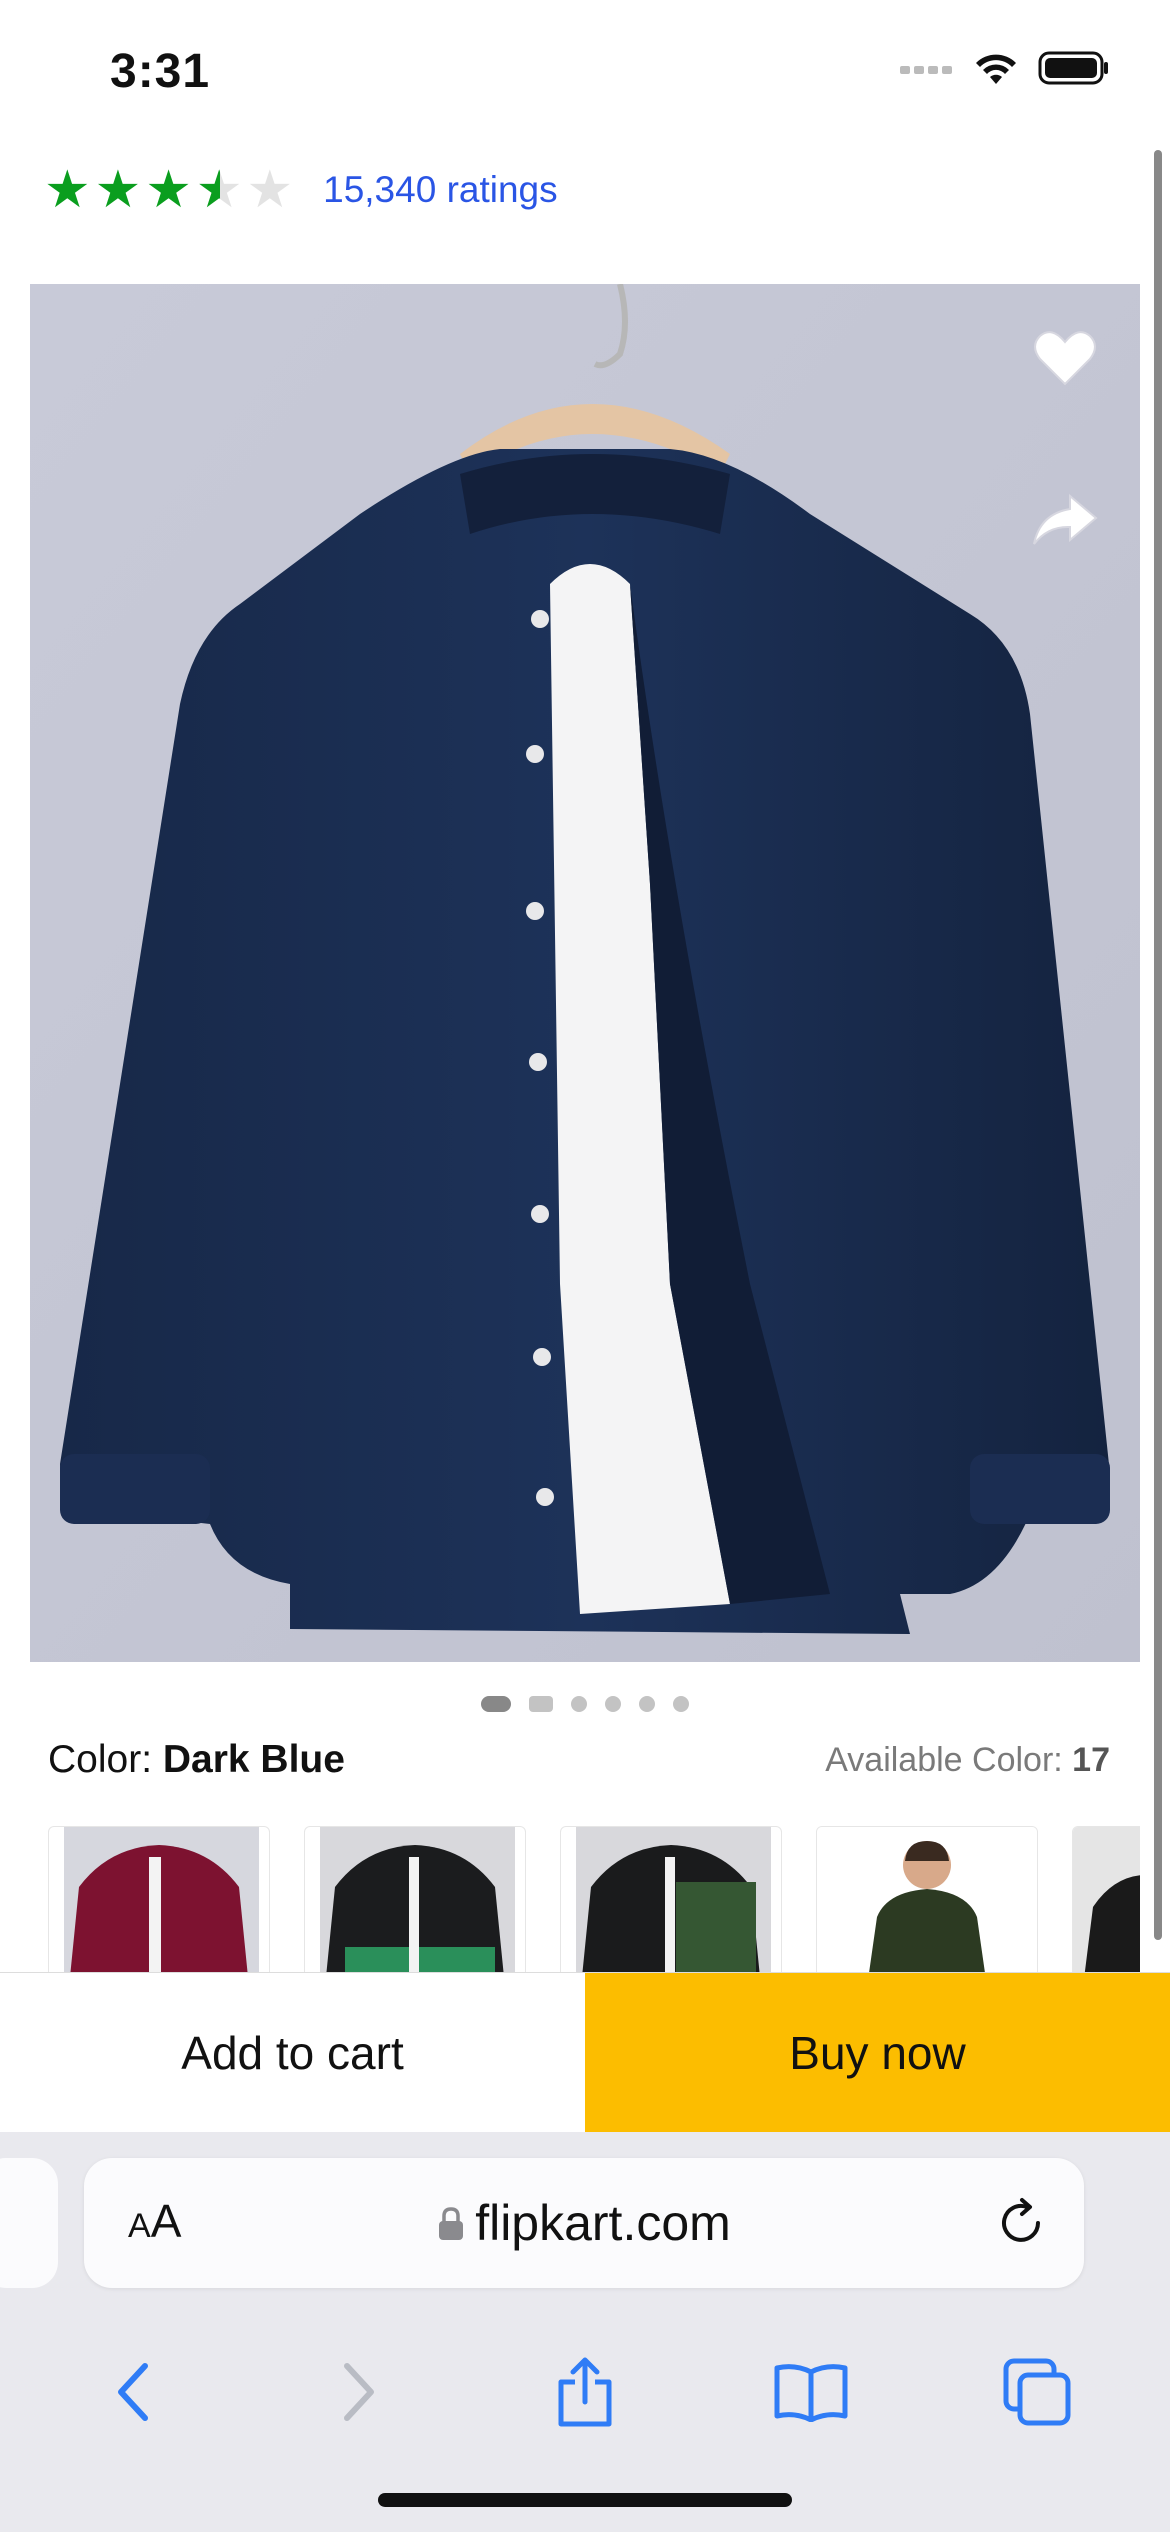 The height and width of the screenshot is (2532, 1170). Describe the element at coordinates (219, 190) in the screenshot. I see `half-star-icon: ★ ★` at that location.